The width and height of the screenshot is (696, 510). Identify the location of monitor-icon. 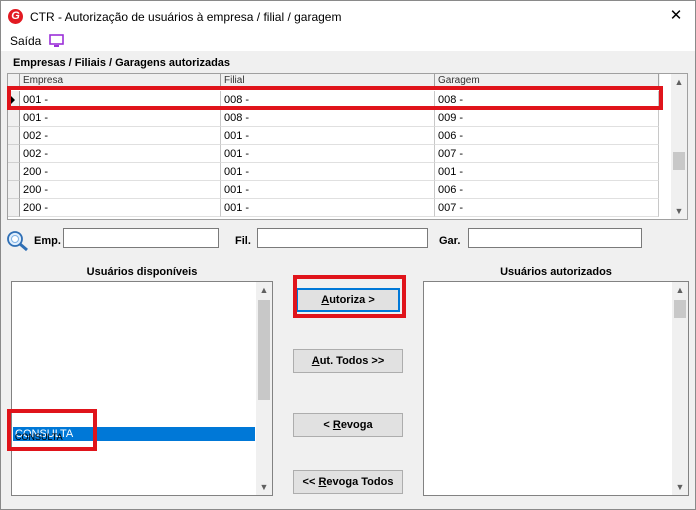
(56, 41).